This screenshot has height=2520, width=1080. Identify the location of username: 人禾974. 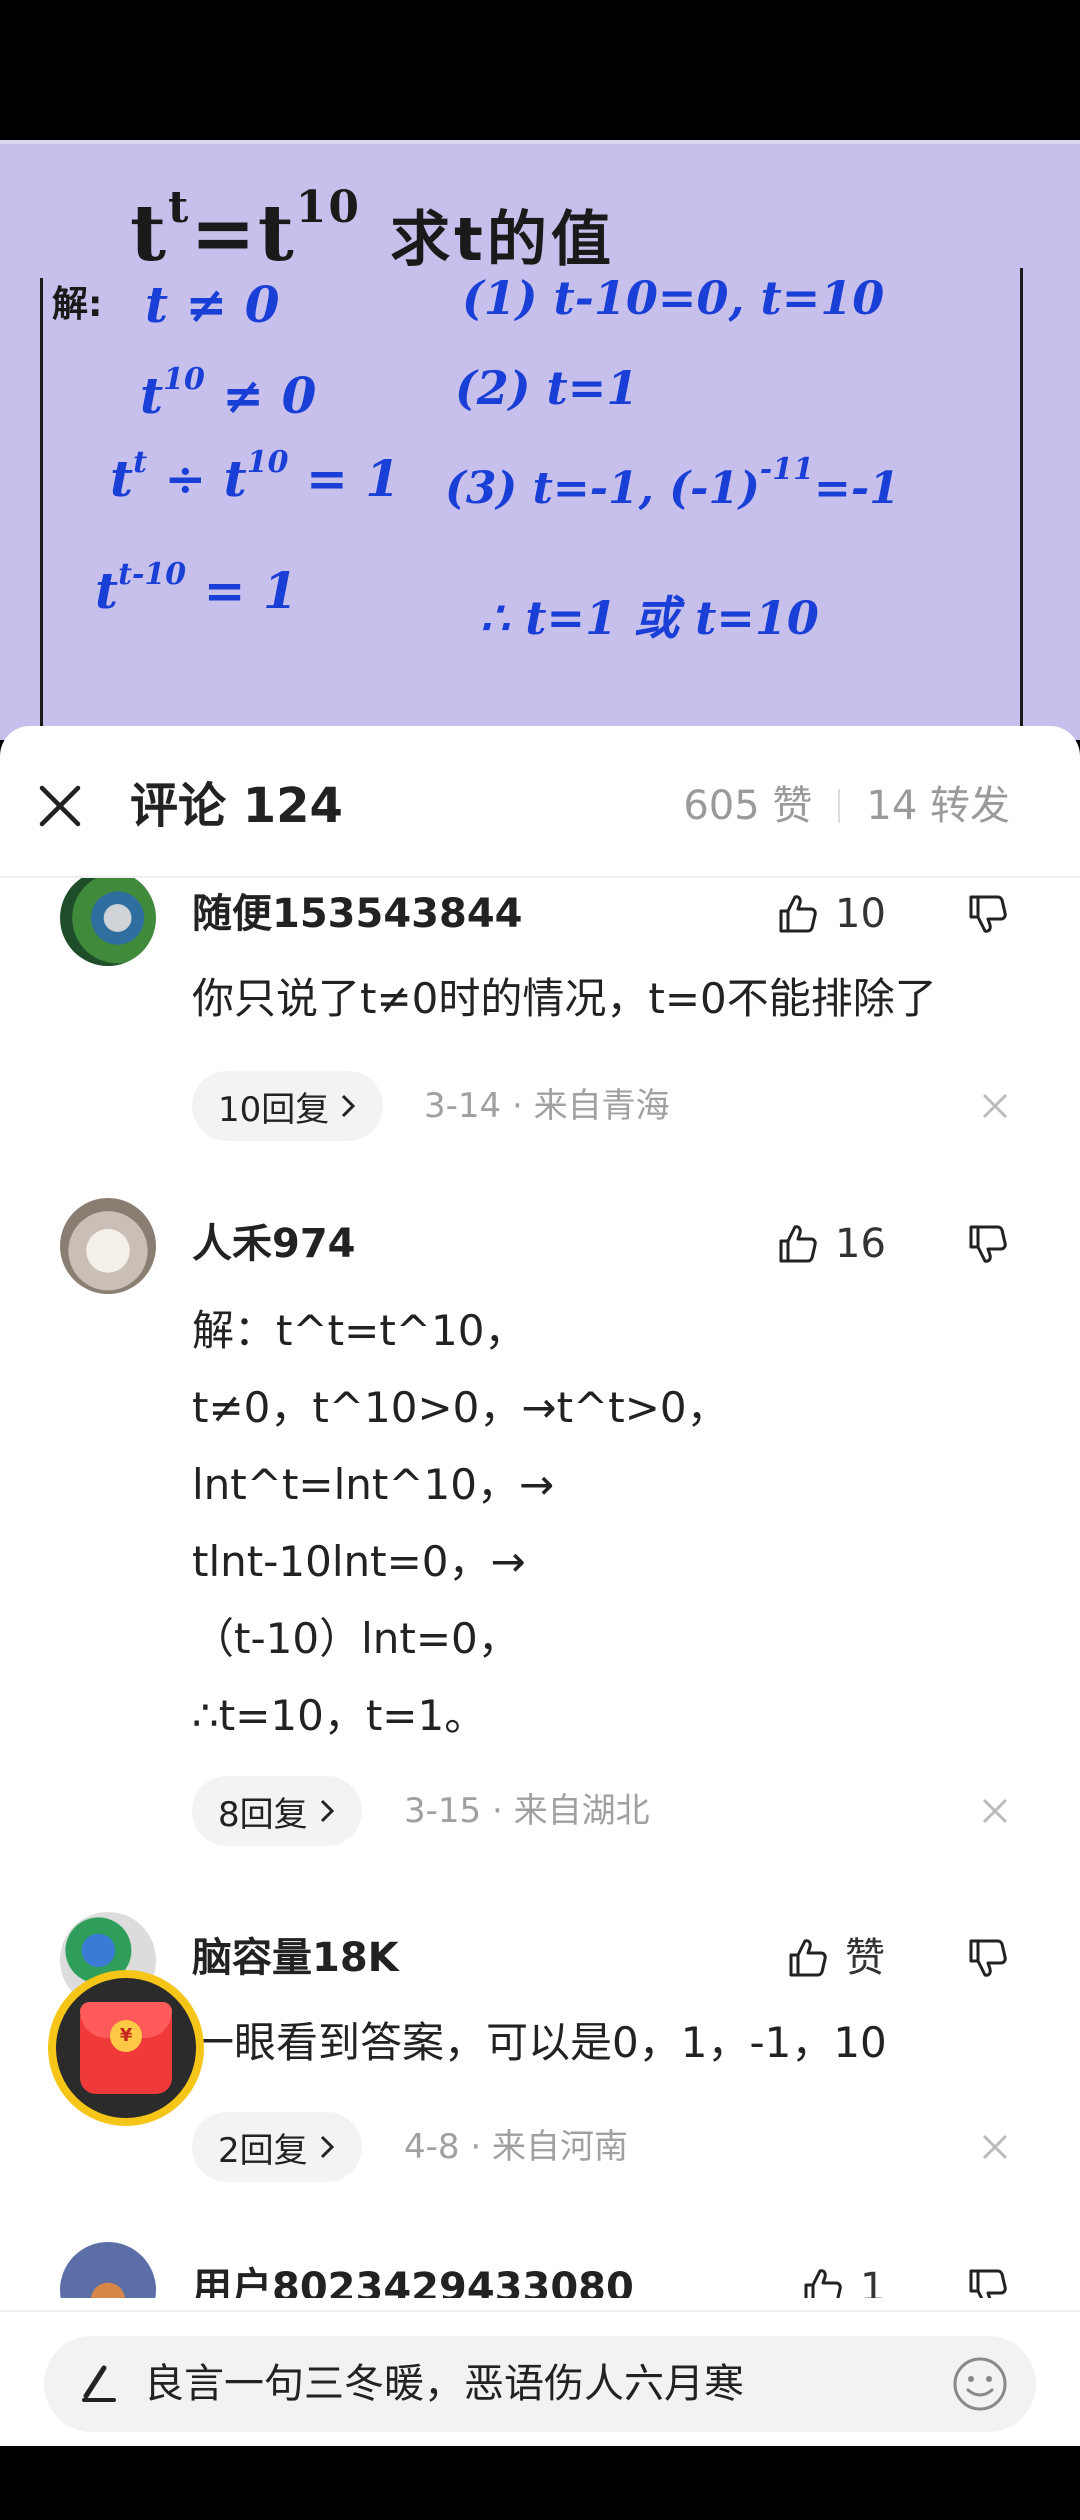
(274, 1244).